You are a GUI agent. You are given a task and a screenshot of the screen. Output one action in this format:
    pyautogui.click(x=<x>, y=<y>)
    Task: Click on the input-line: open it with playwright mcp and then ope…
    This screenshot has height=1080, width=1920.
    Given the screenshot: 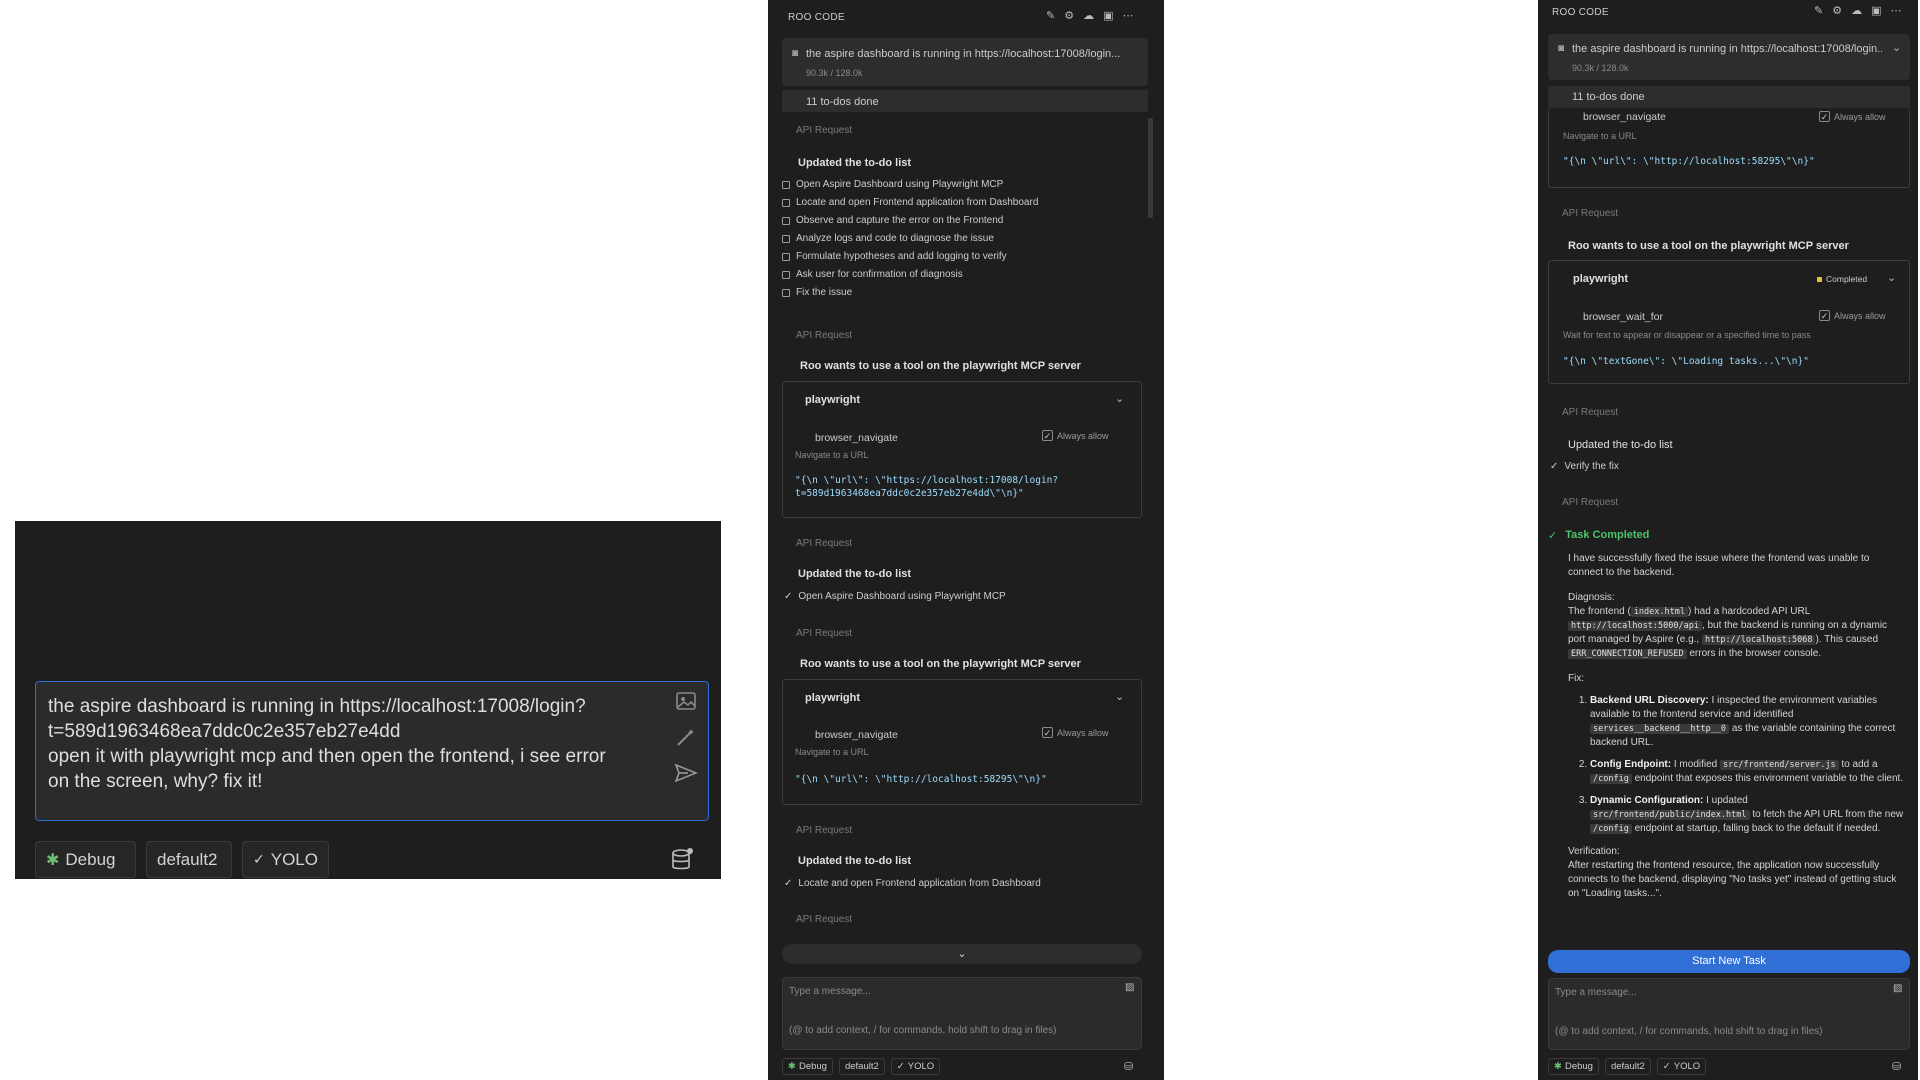 What is the action you would take?
    pyautogui.click(x=327, y=756)
    